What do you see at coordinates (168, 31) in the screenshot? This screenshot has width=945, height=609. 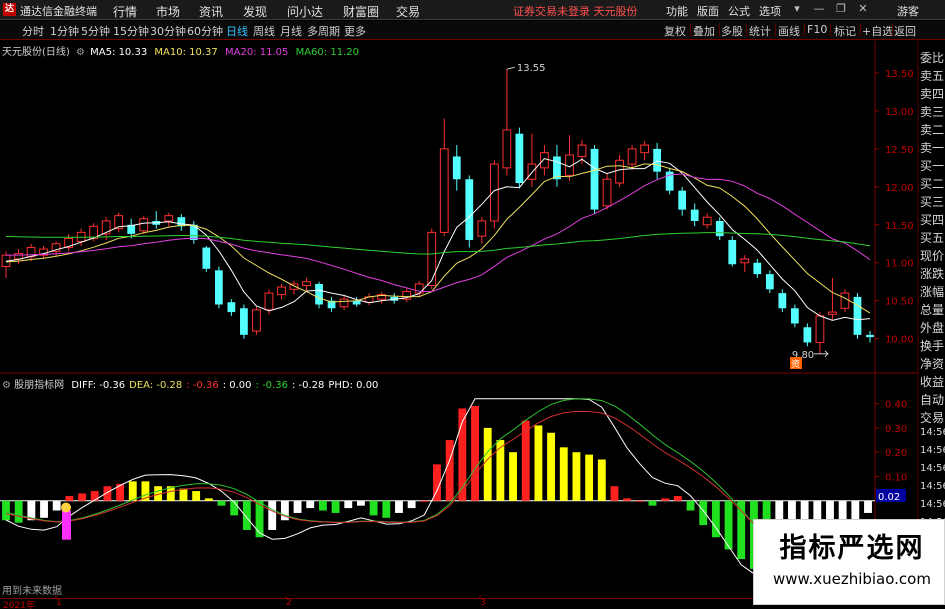 I see `tab-30min: 30分钟` at bounding box center [168, 31].